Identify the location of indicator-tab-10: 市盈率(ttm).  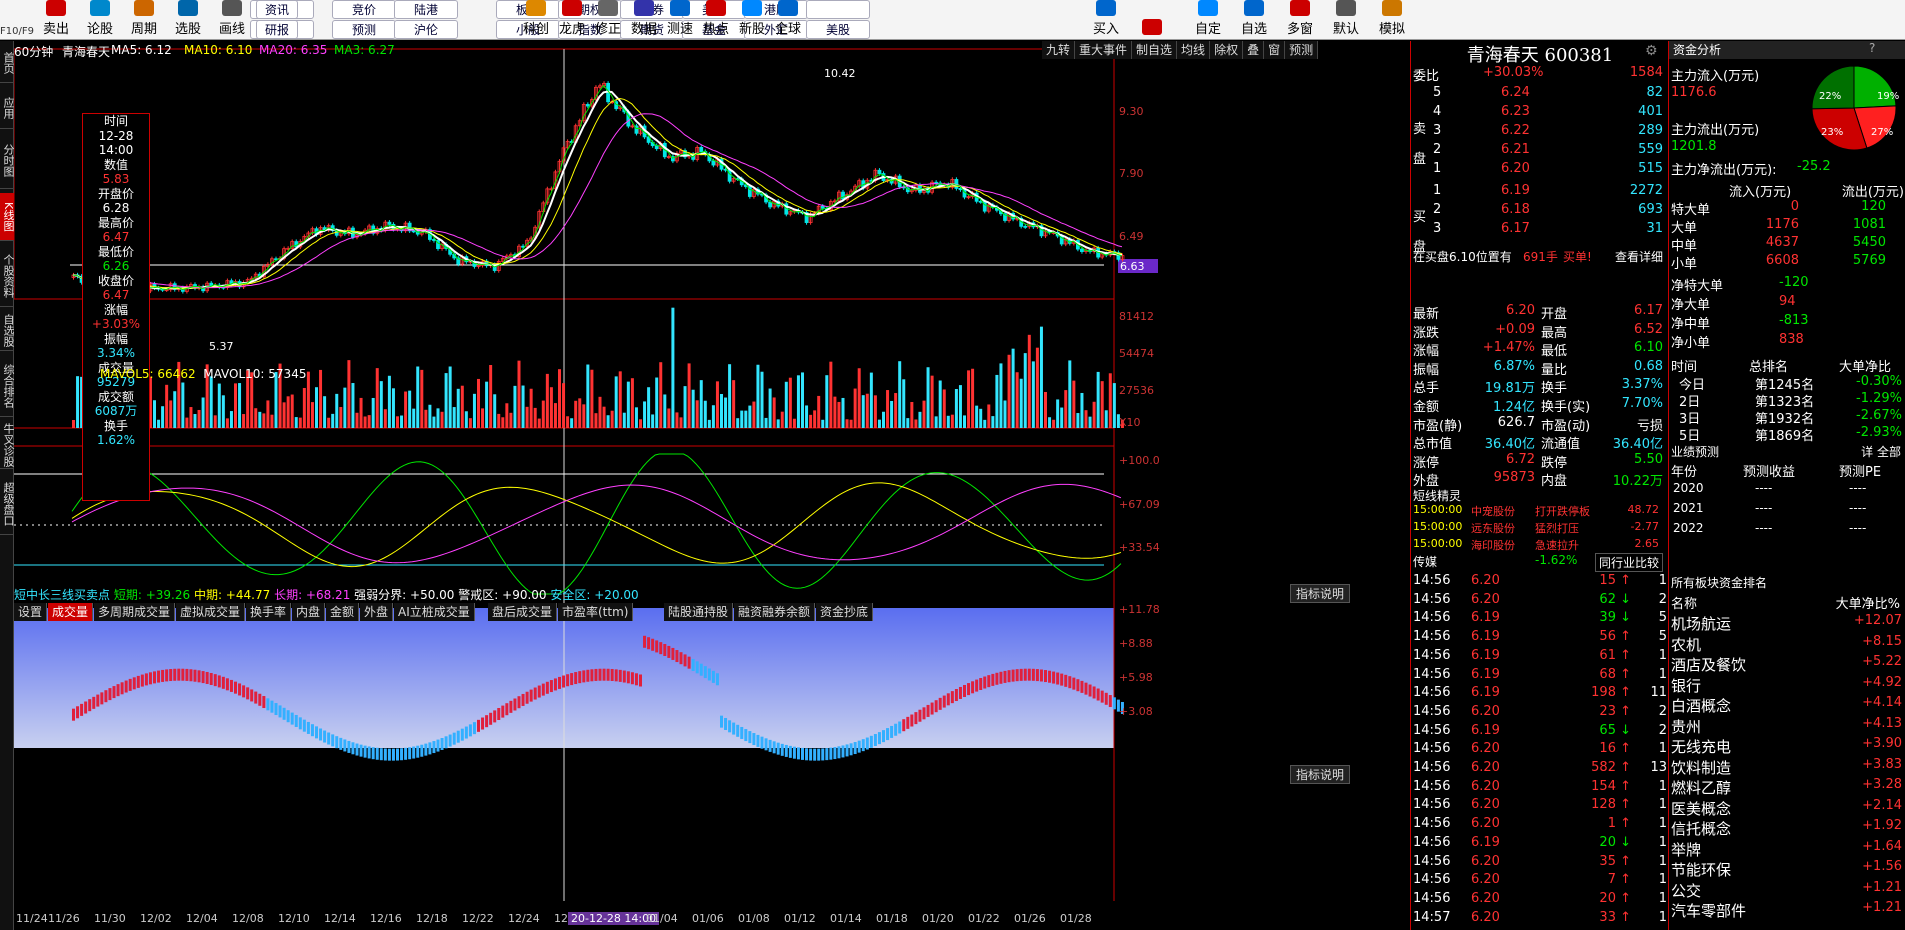
(596, 612).